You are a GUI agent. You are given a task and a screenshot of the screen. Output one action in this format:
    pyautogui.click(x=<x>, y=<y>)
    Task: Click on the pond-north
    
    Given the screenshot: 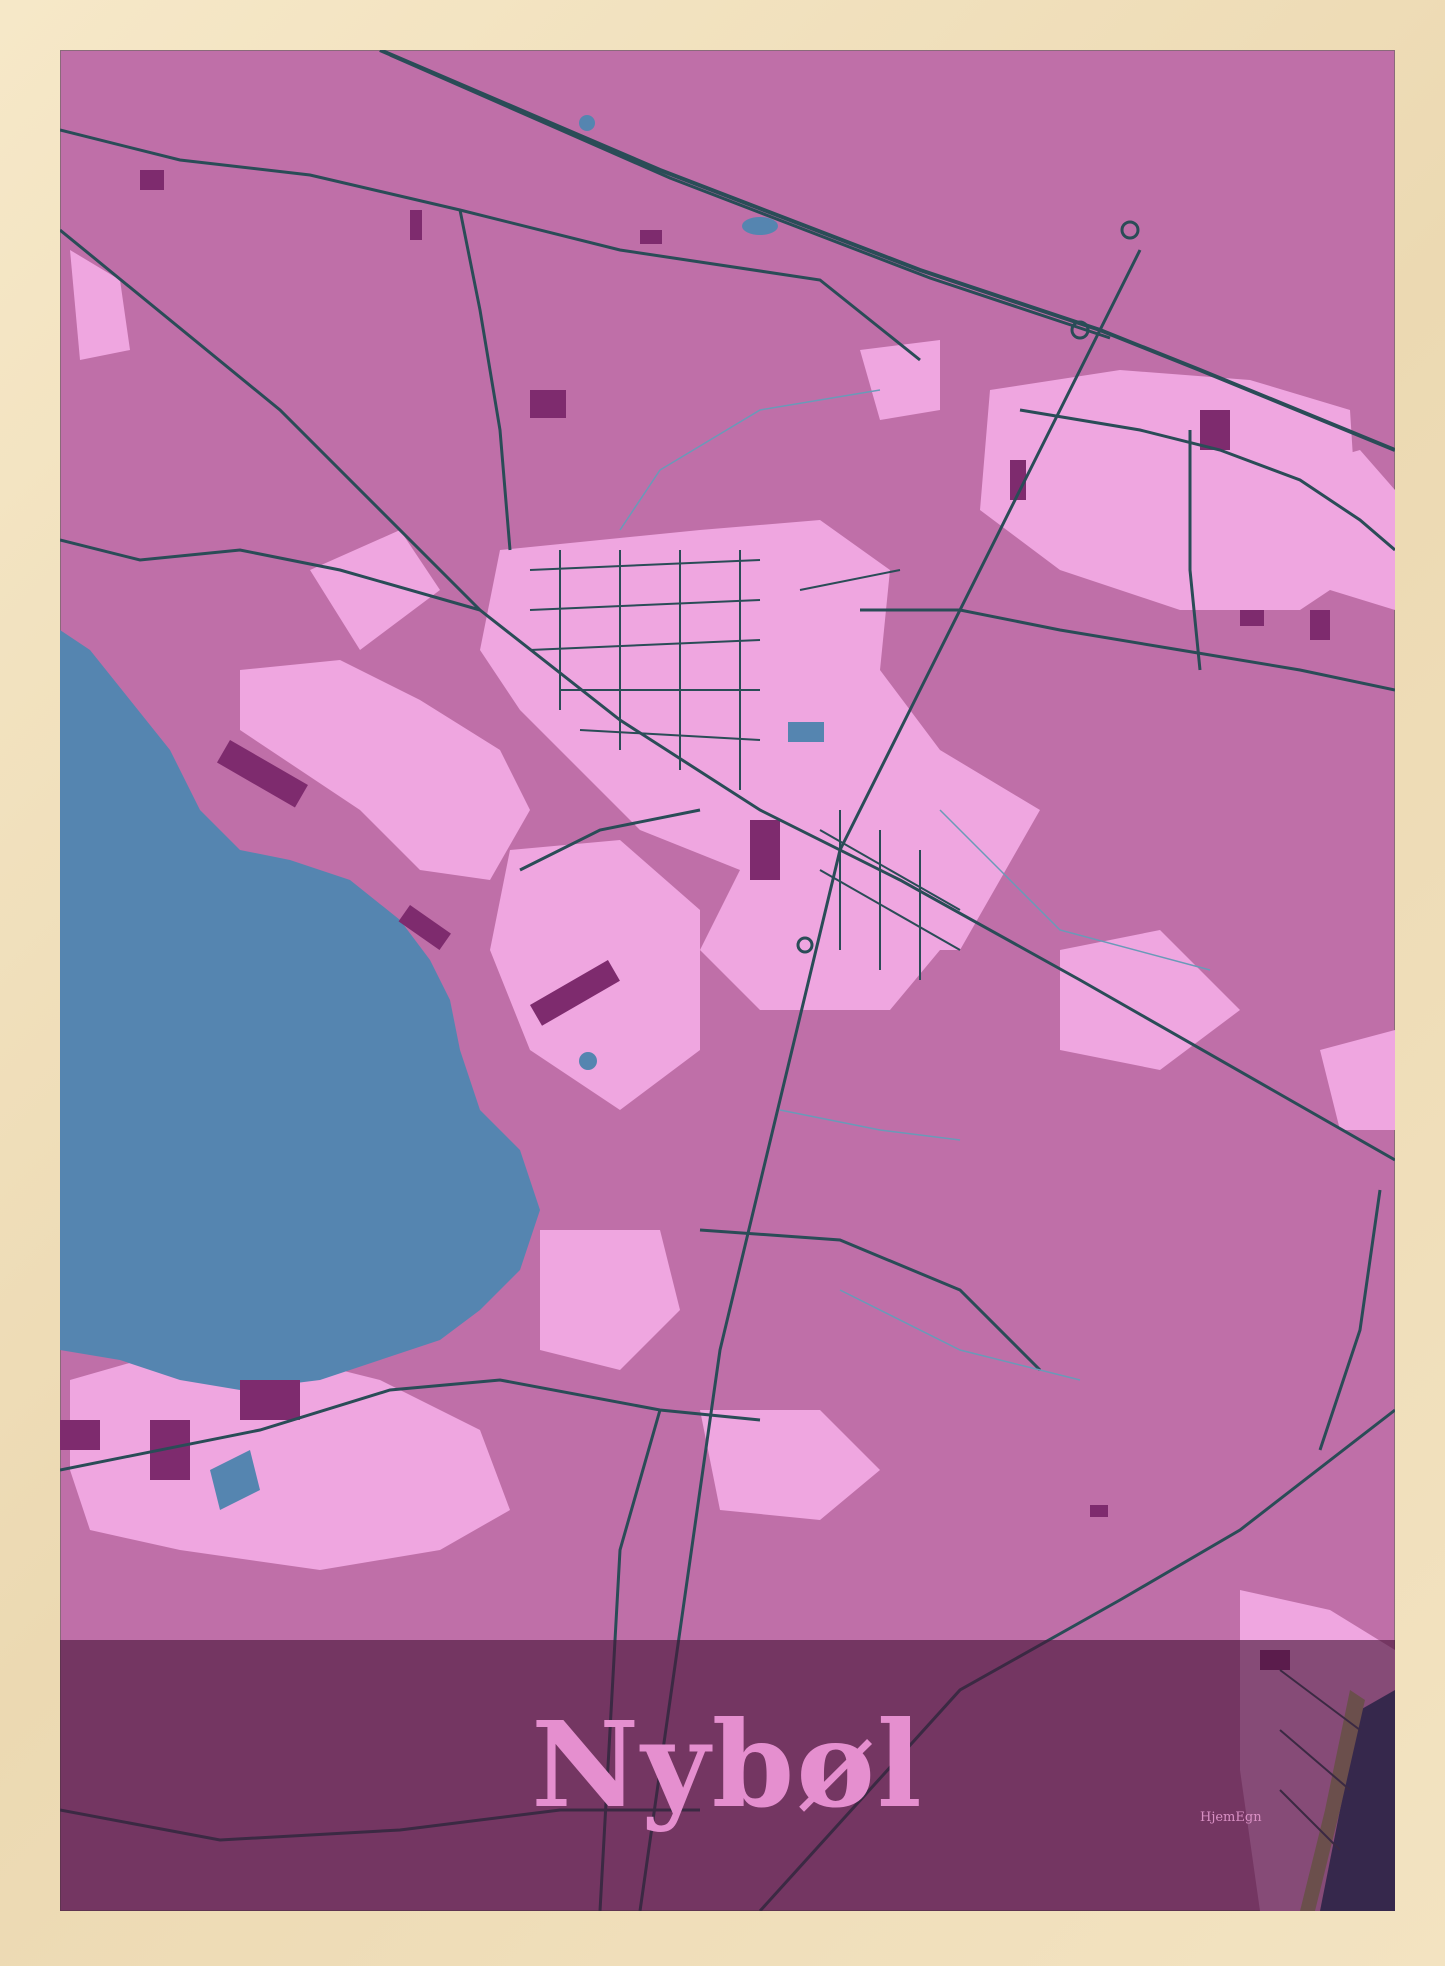 What is the action you would take?
    pyautogui.click(x=587, y=123)
    